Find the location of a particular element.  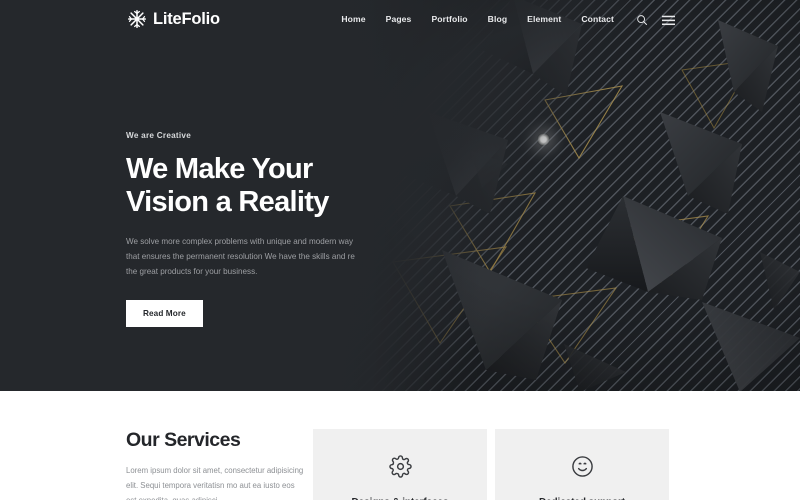

nav-item-pages: Pages is located at coordinates (399, 19).